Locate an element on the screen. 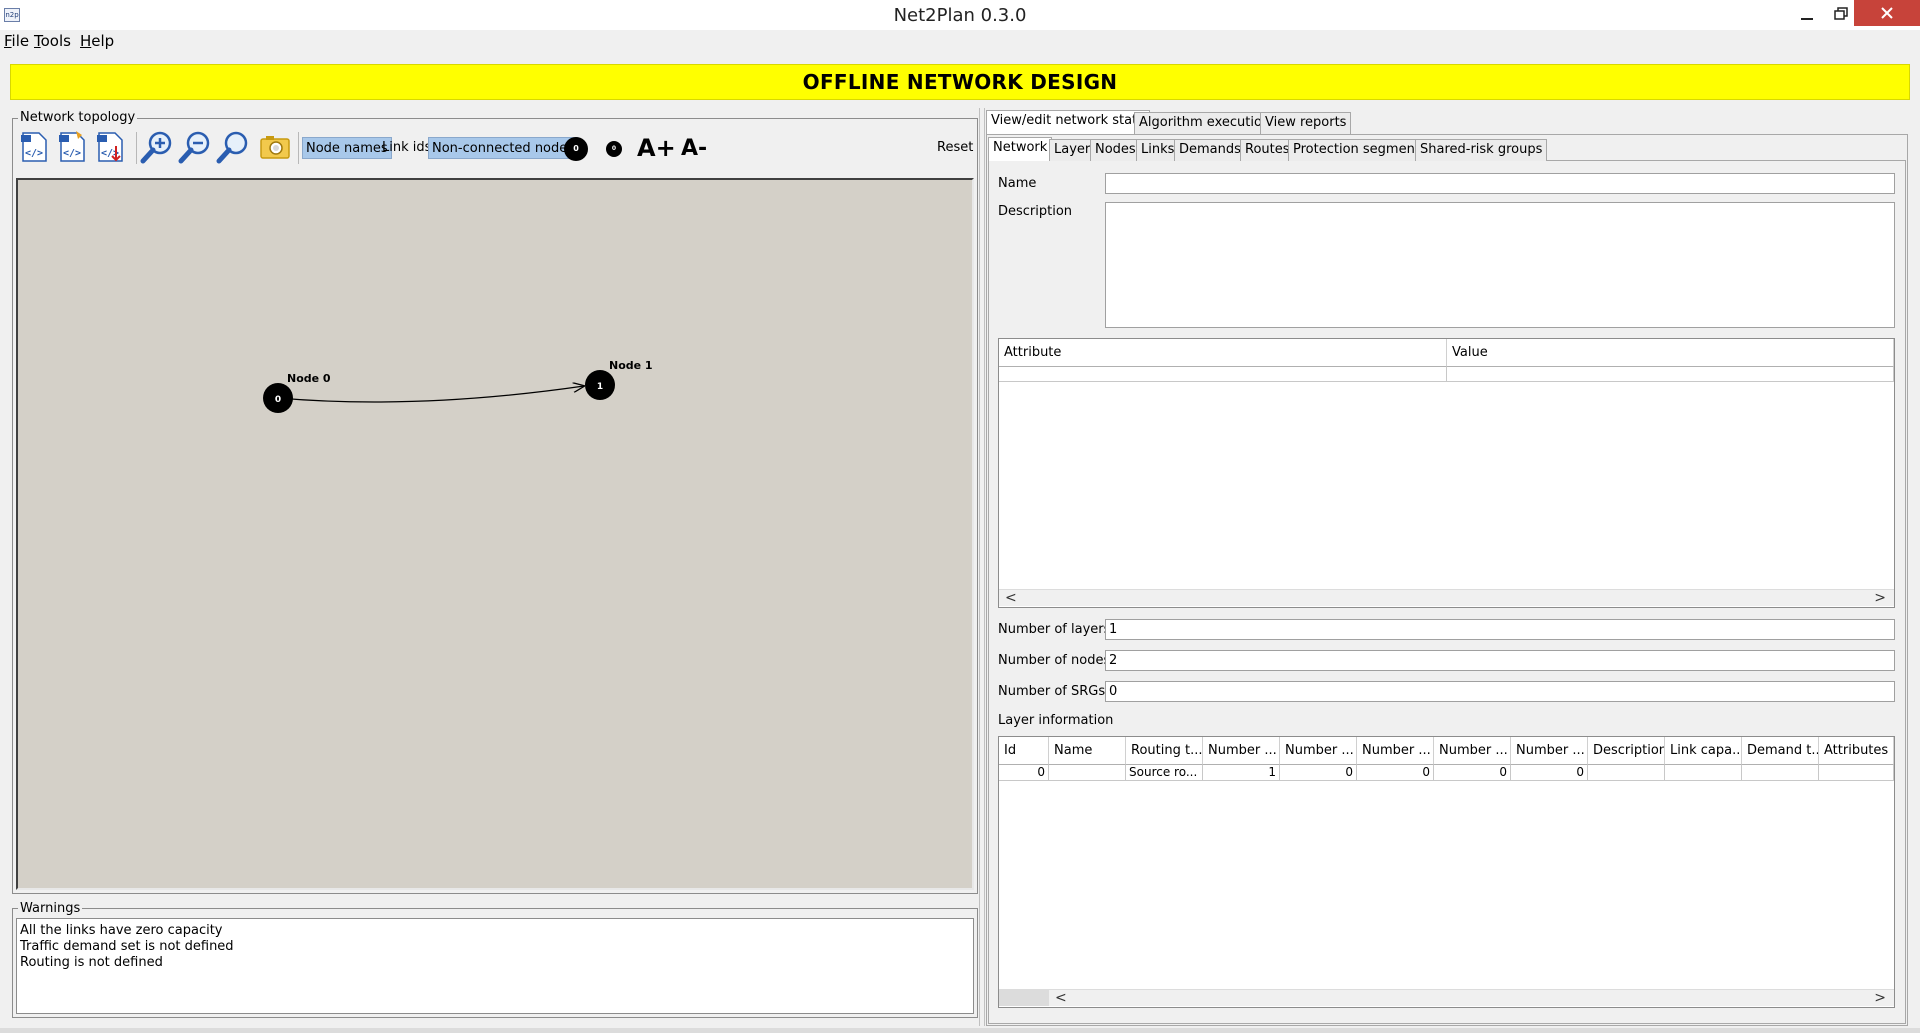 The image size is (1920, 1033). save-design-button: </> is located at coordinates (73, 147).